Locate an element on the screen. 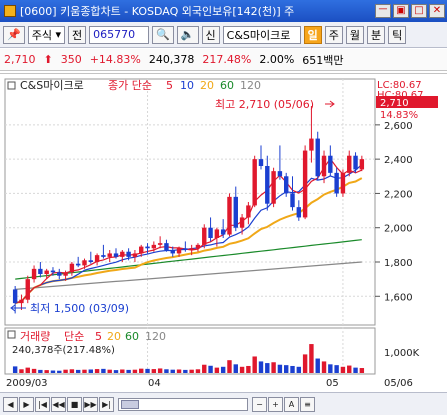 This screenshot has width=447, height=415. pct-tag: 14.83% is located at coordinates (399, 115).